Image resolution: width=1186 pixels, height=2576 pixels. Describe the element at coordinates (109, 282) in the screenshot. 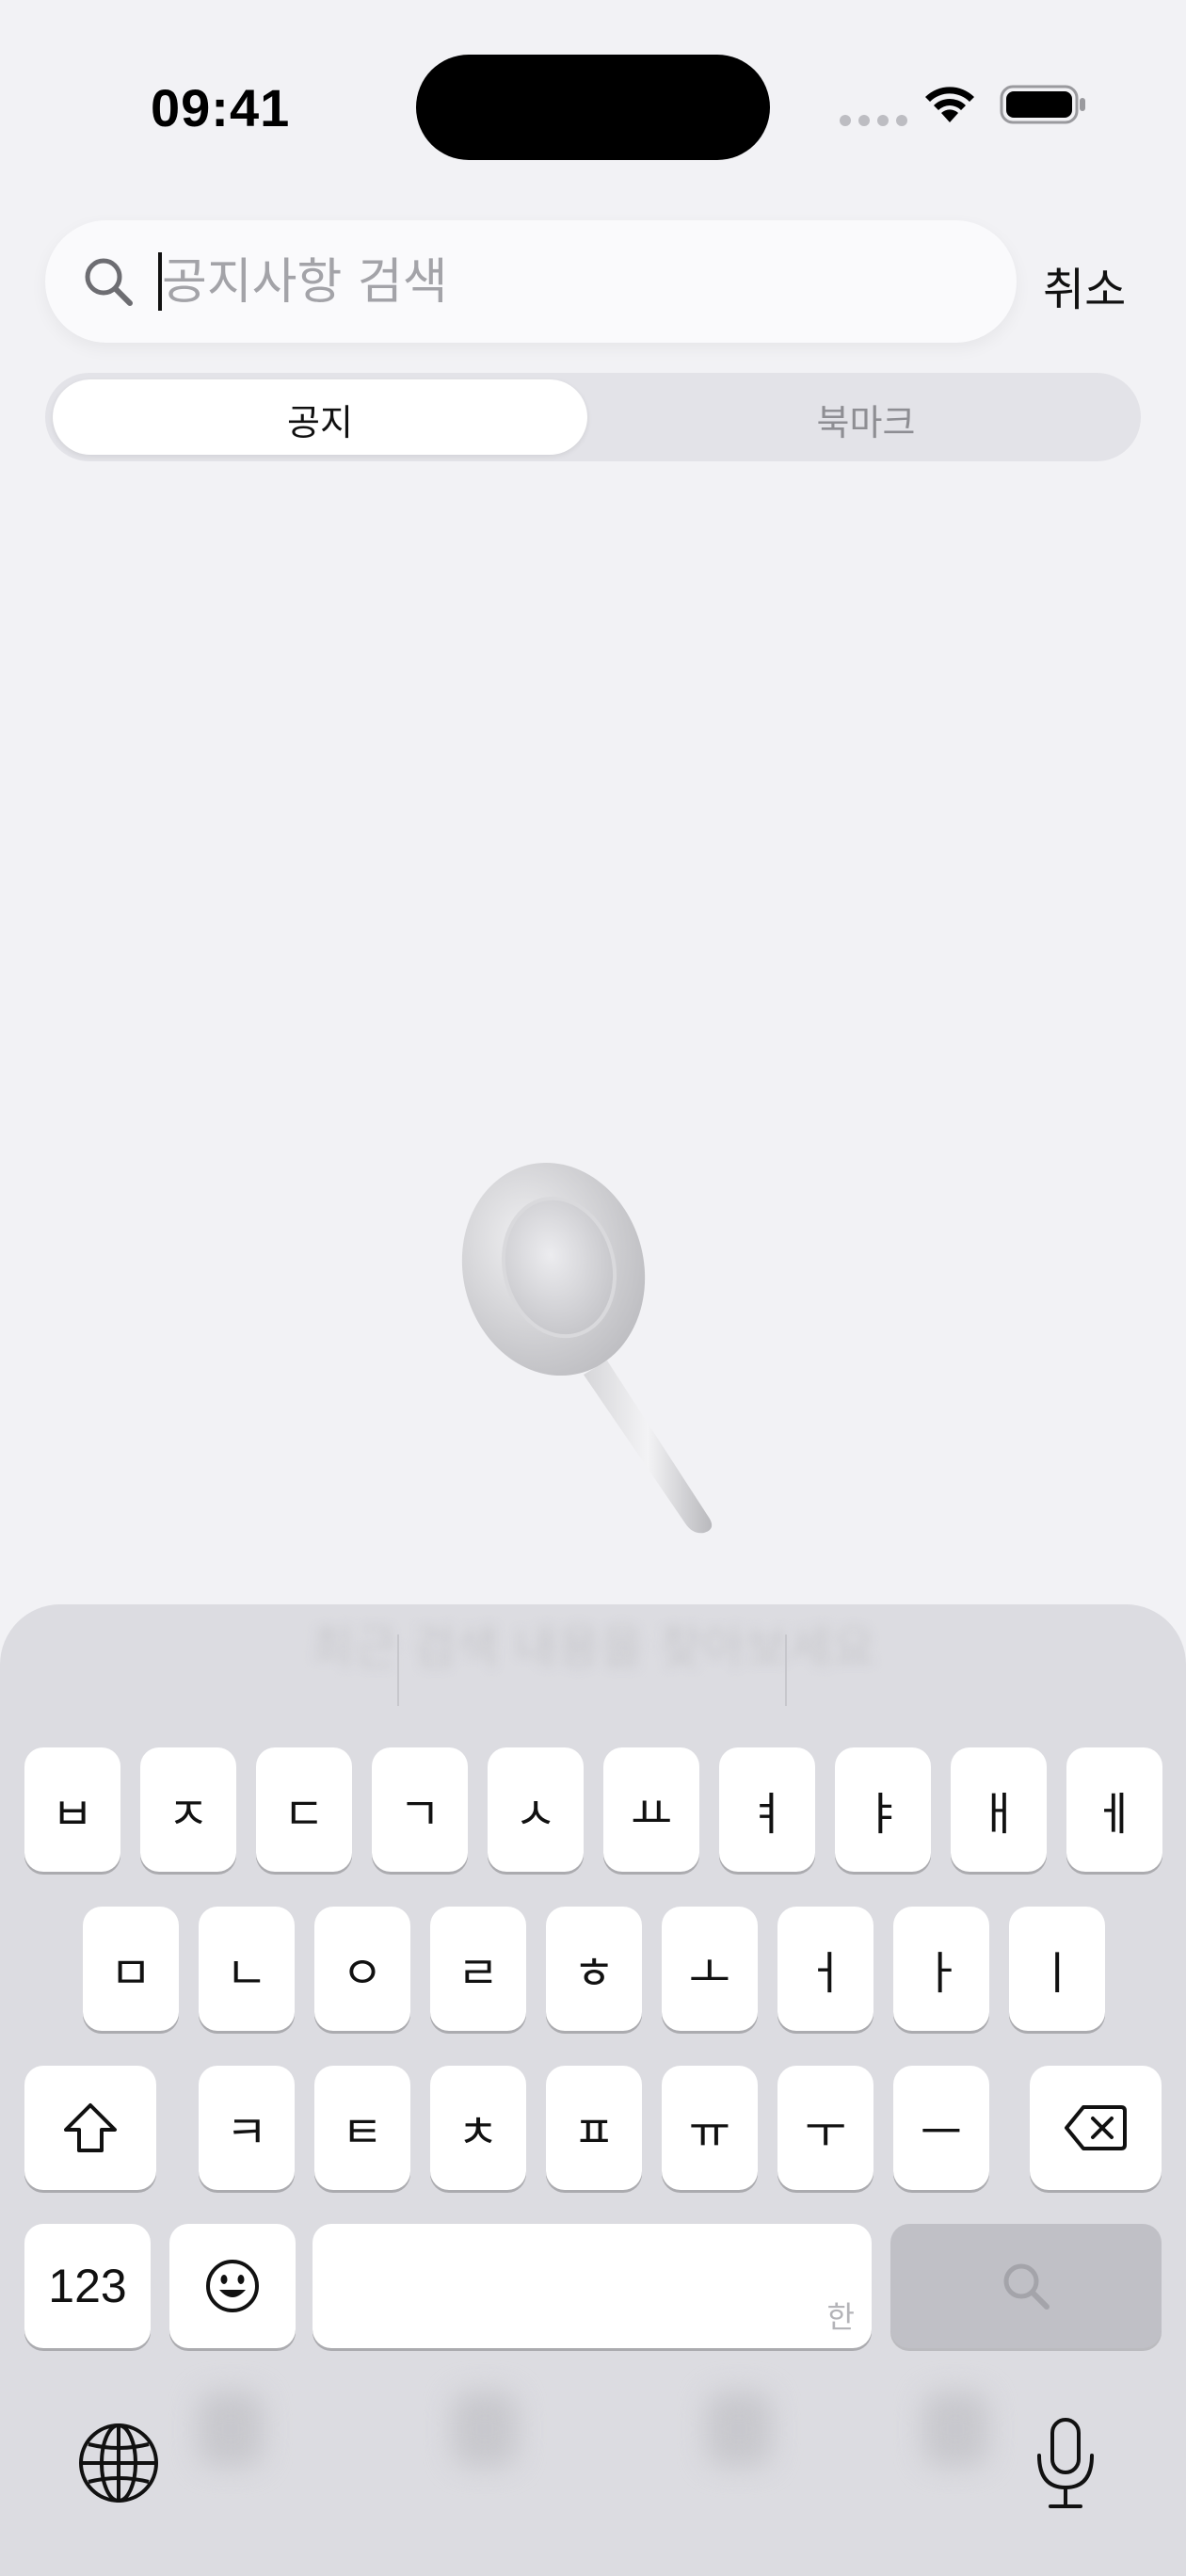

I see `search-icon` at that location.